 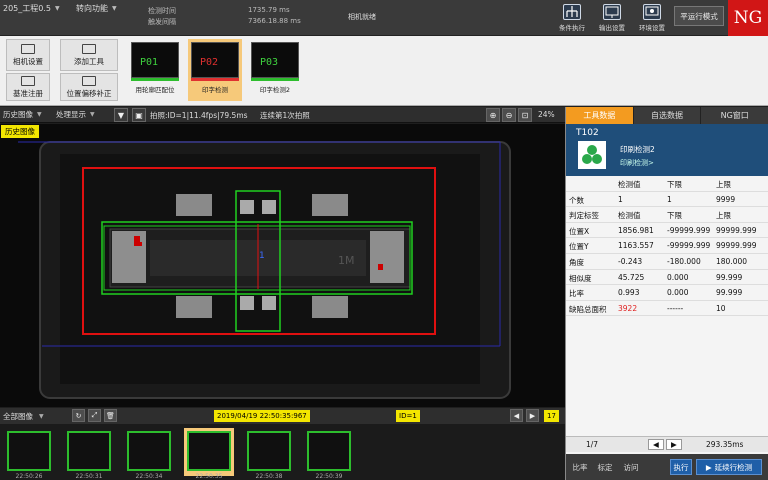 What do you see at coordinates (20, 131) in the screenshot?
I see `history-image-tag: 历史图像` at bounding box center [20, 131].